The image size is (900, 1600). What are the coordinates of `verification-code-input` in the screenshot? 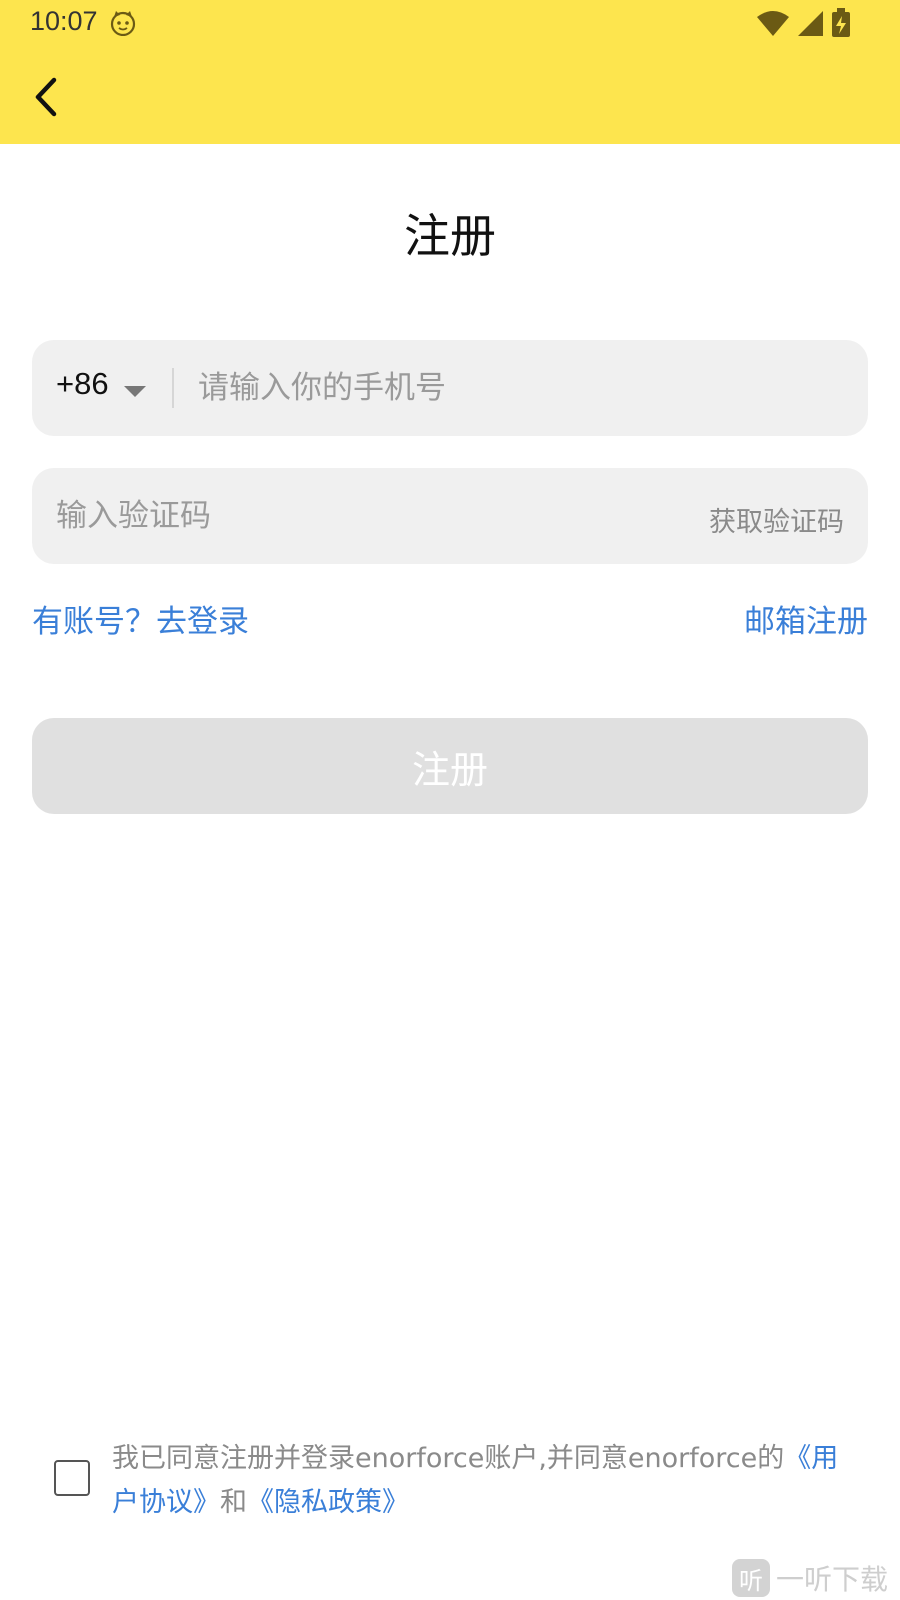 It's located at (346, 516).